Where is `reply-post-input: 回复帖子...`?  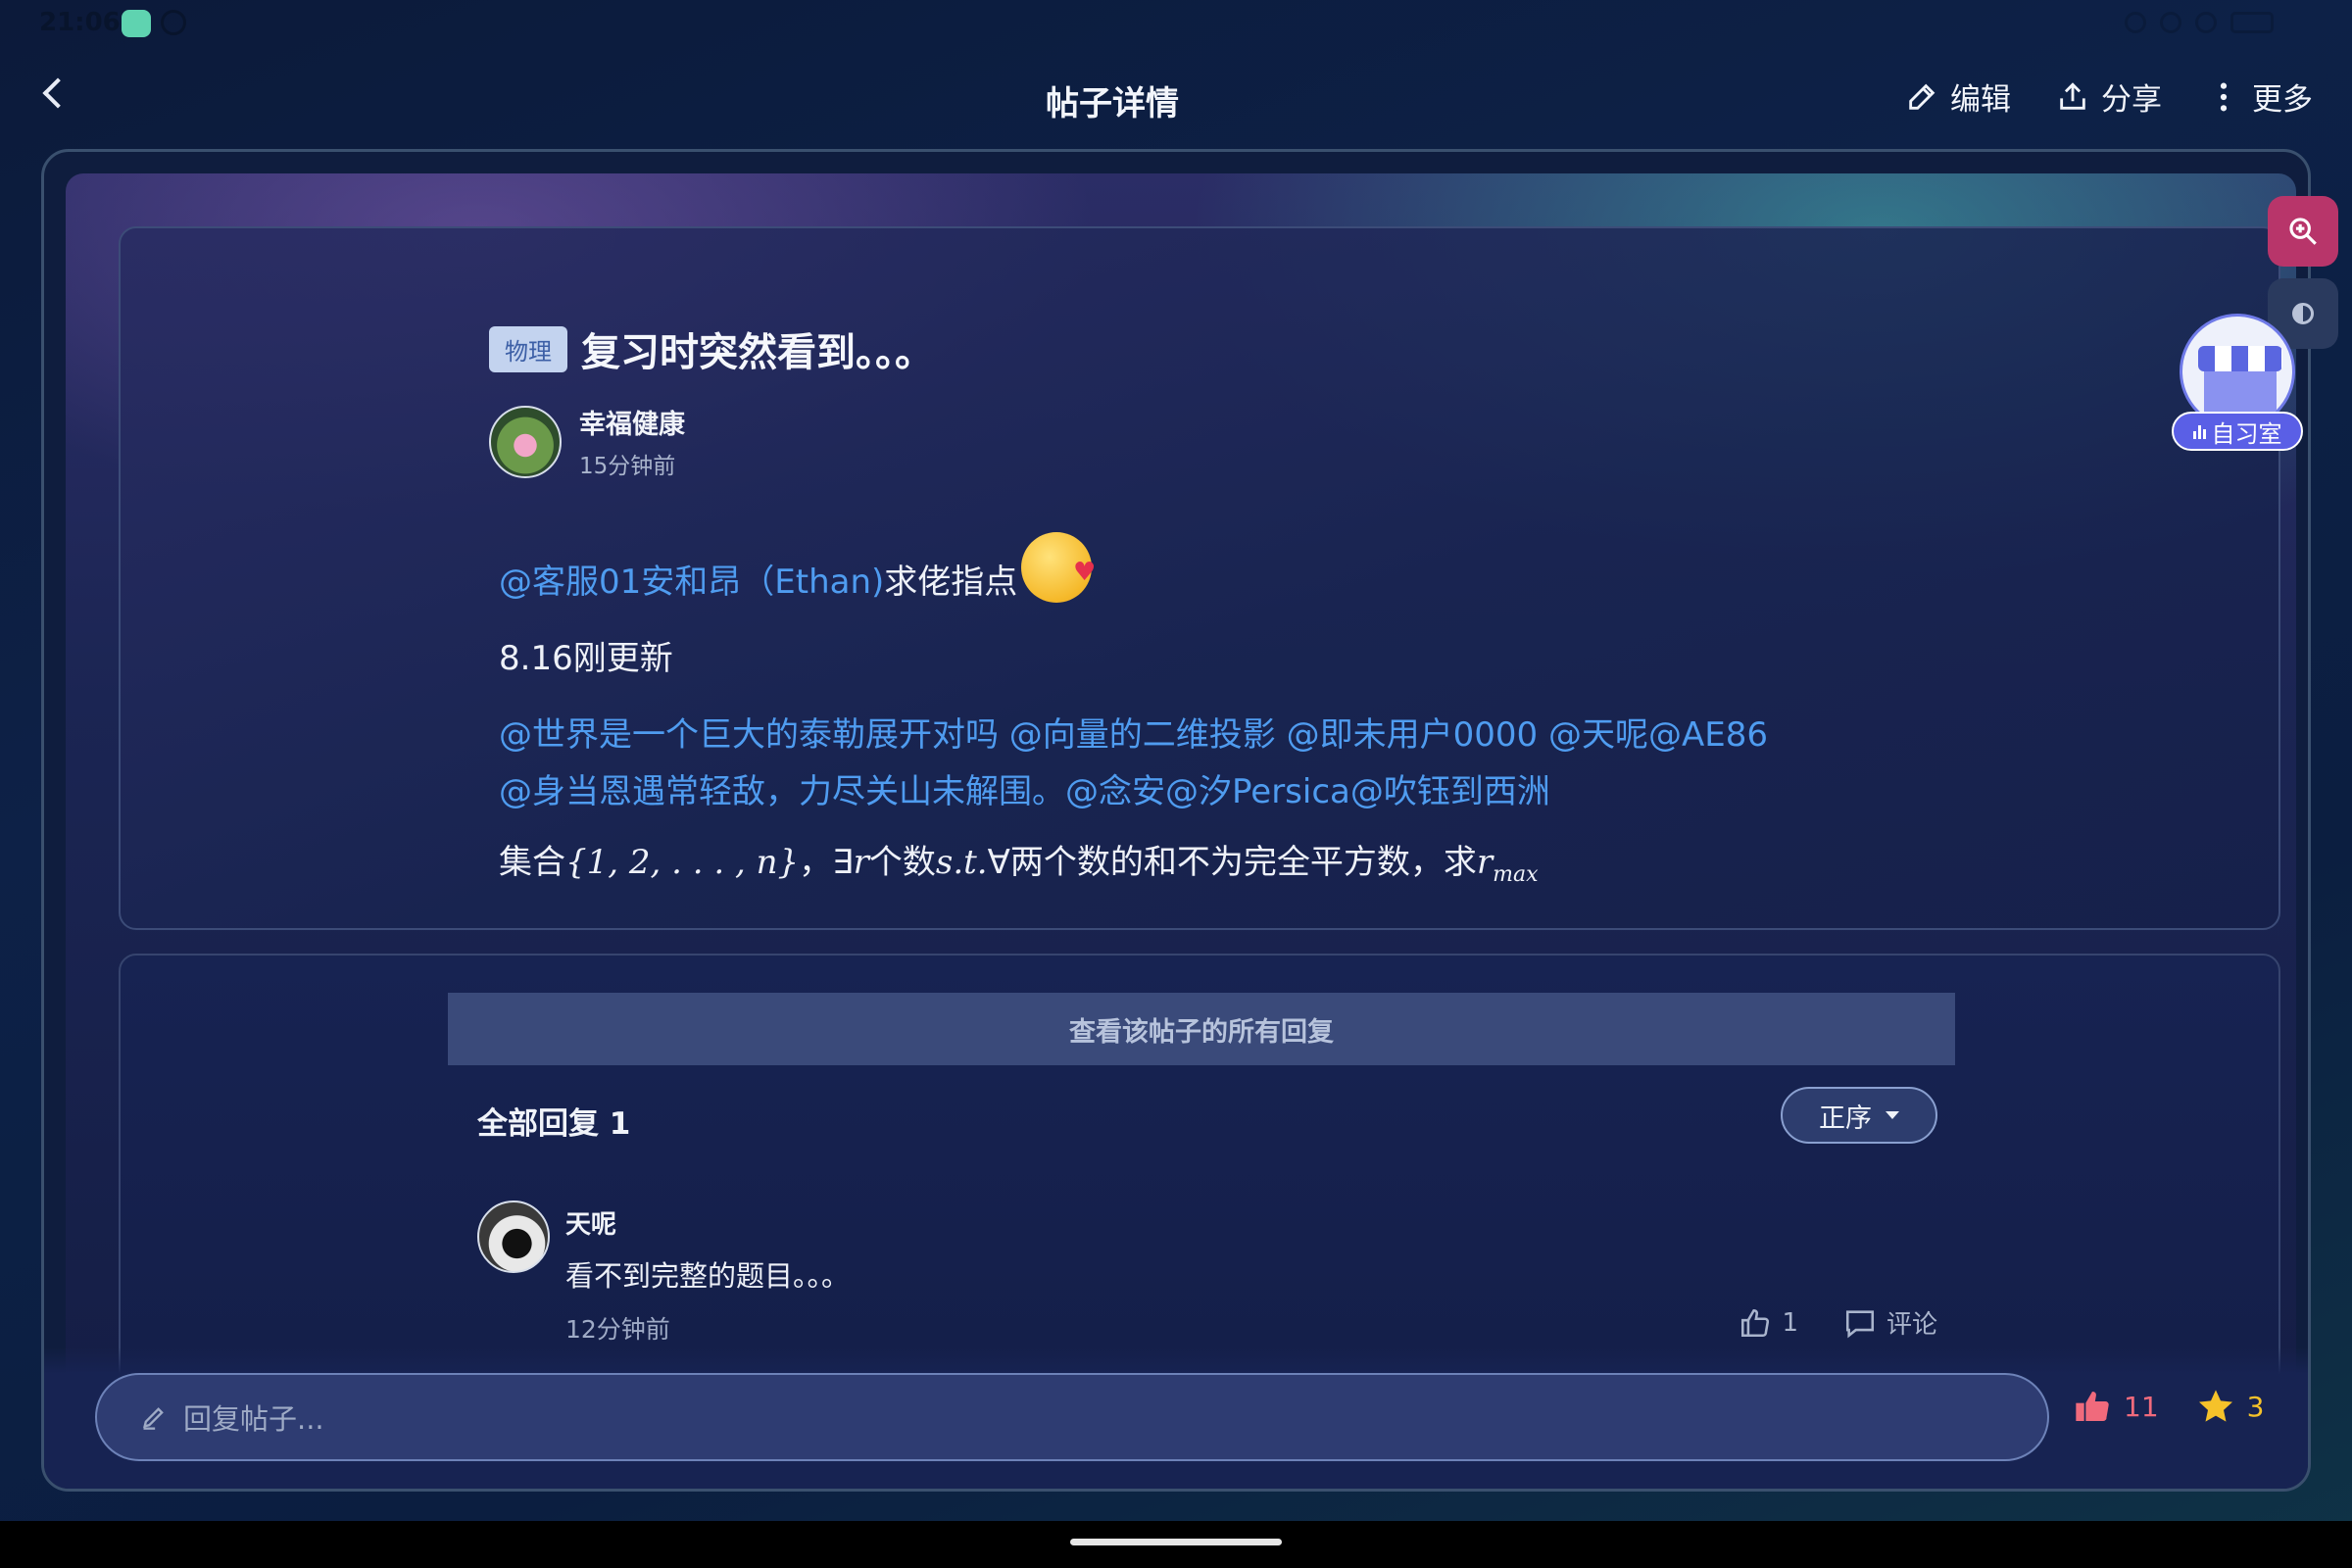
reply-post-input: 回复帖子... is located at coordinates (1072, 1417).